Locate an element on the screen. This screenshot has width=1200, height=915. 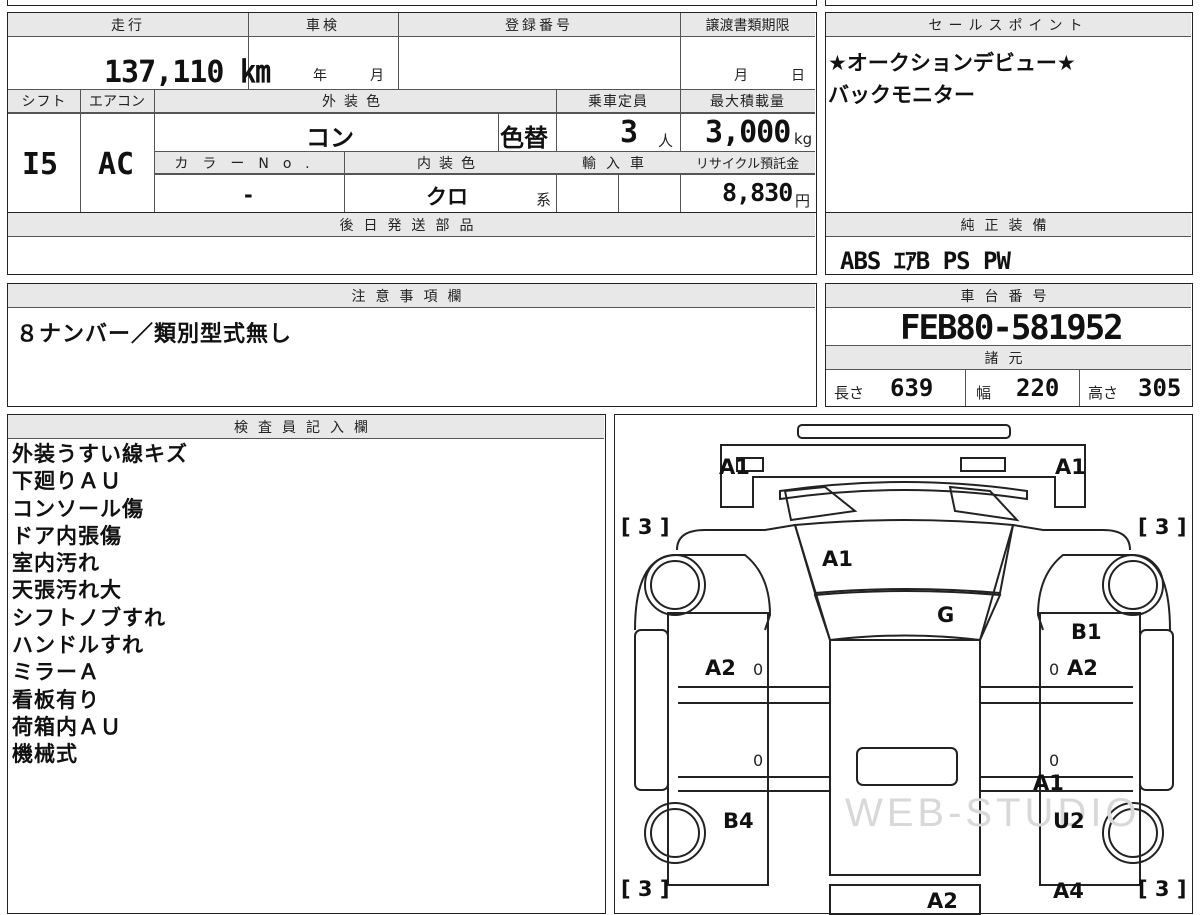
tire-rear-right: [ 3 ] is located at coordinates (1162, 889).